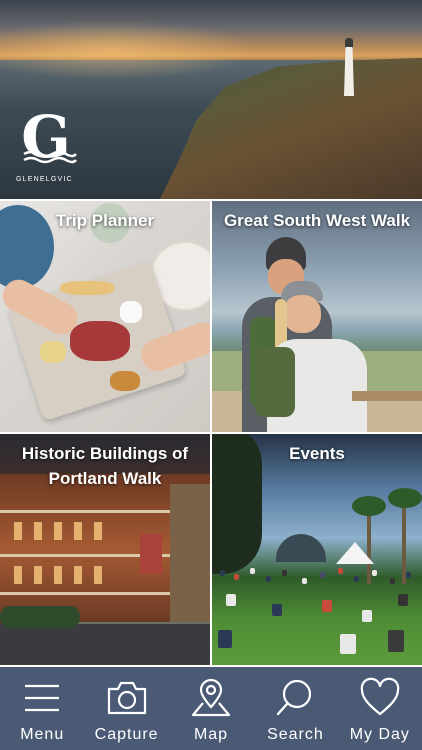 The image size is (422, 750). What do you see at coordinates (130, 50) in the screenshot?
I see `hero-sunset-glow` at bounding box center [130, 50].